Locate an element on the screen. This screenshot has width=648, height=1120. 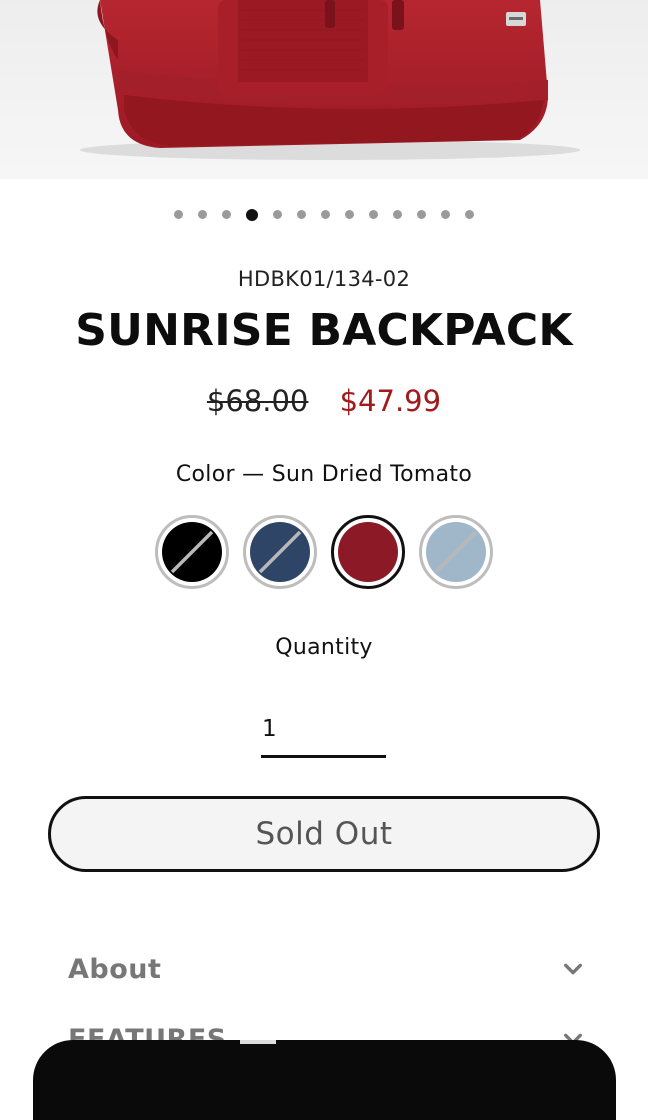
carousel-dots is located at coordinates (324, 214).